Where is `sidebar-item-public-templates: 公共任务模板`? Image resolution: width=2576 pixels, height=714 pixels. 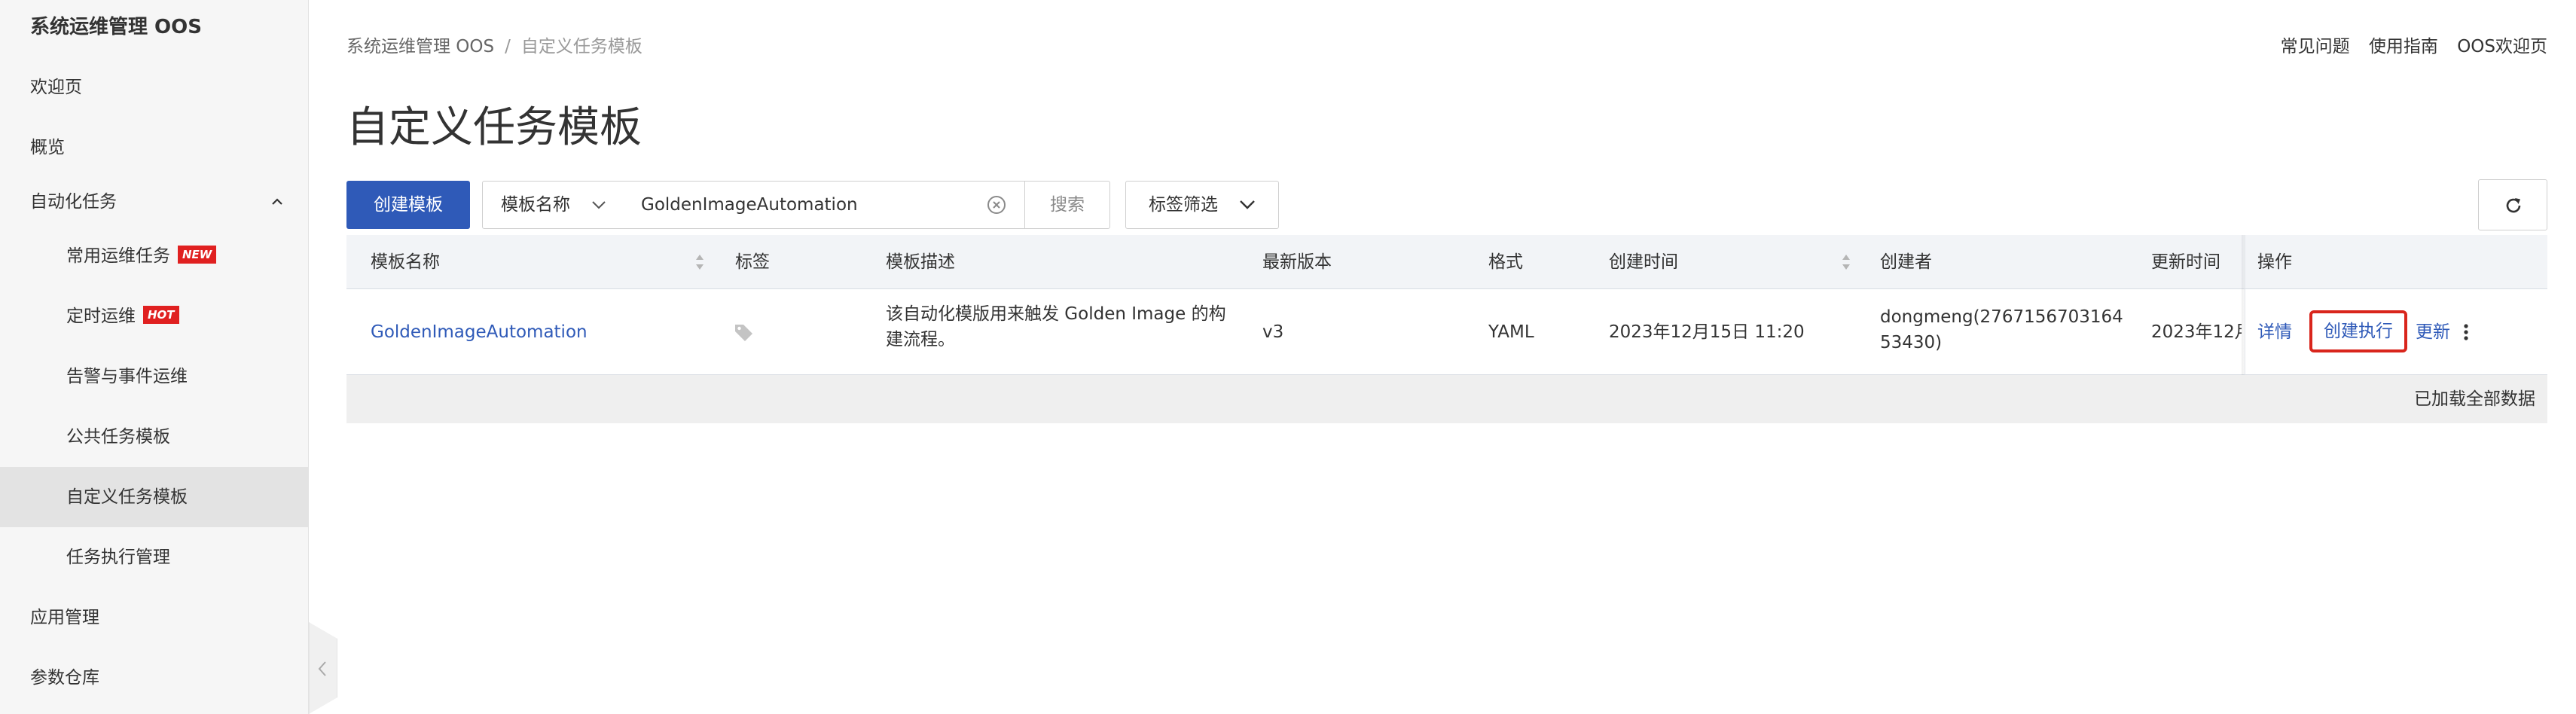 sidebar-item-public-templates: 公共任务模板 is located at coordinates (154, 437).